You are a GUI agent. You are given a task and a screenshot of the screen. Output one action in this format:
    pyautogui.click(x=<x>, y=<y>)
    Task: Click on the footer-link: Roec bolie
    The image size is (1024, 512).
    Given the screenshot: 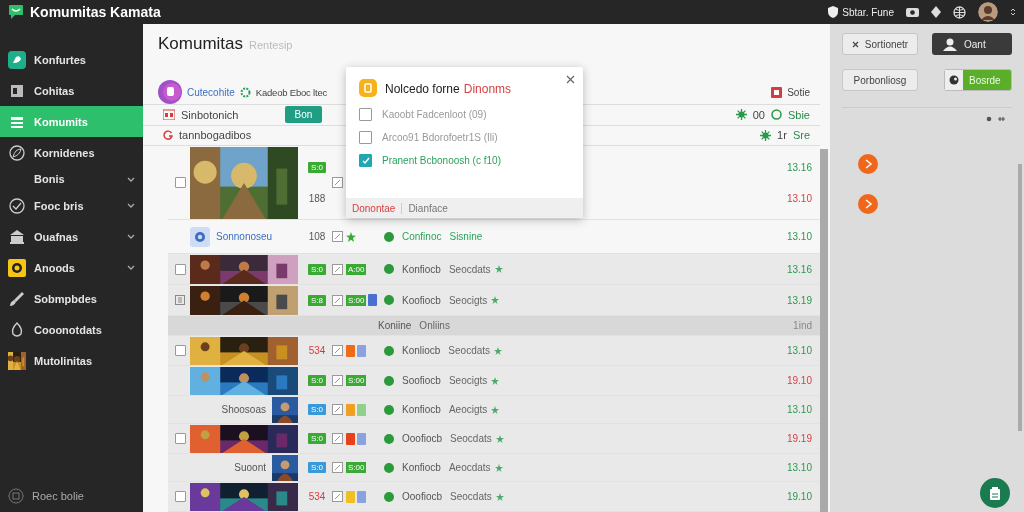 What is the action you would take?
    pyautogui.click(x=58, y=496)
    